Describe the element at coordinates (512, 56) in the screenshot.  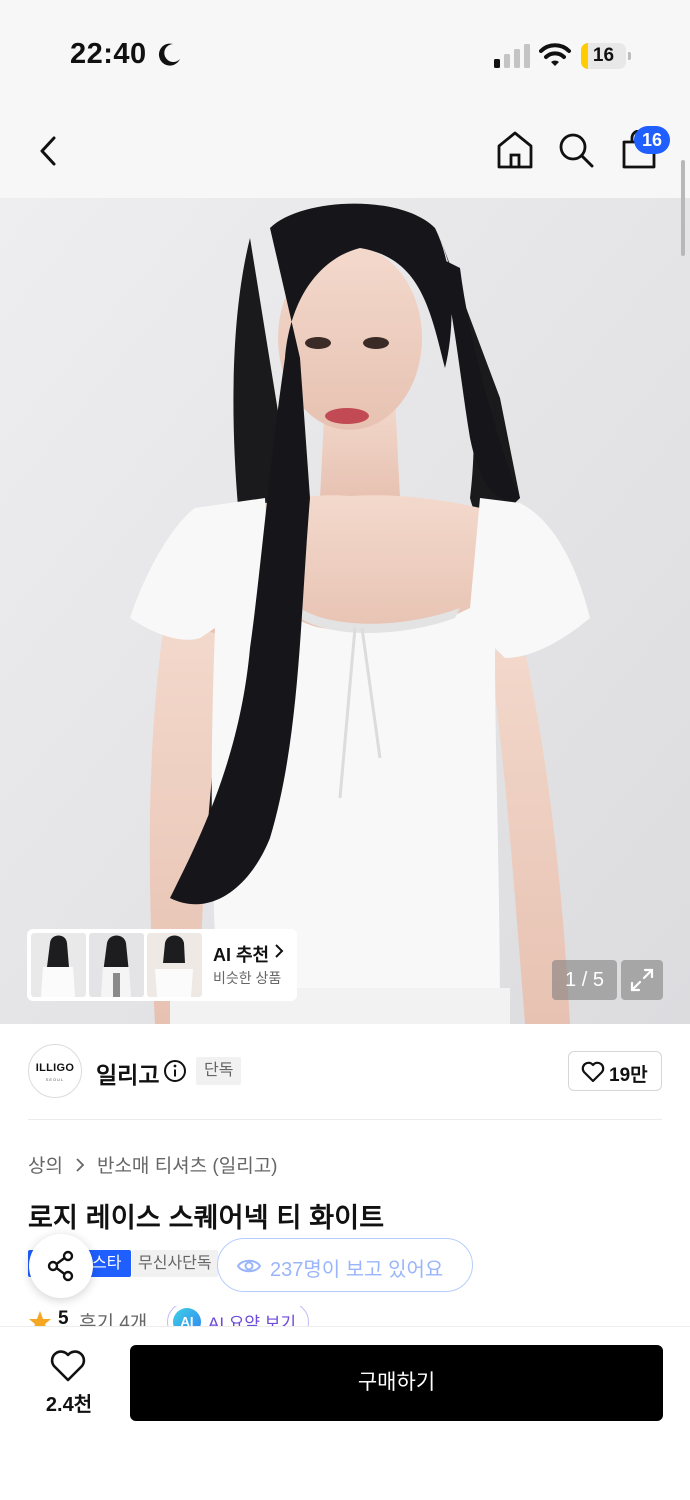
I see `signal-icon` at that location.